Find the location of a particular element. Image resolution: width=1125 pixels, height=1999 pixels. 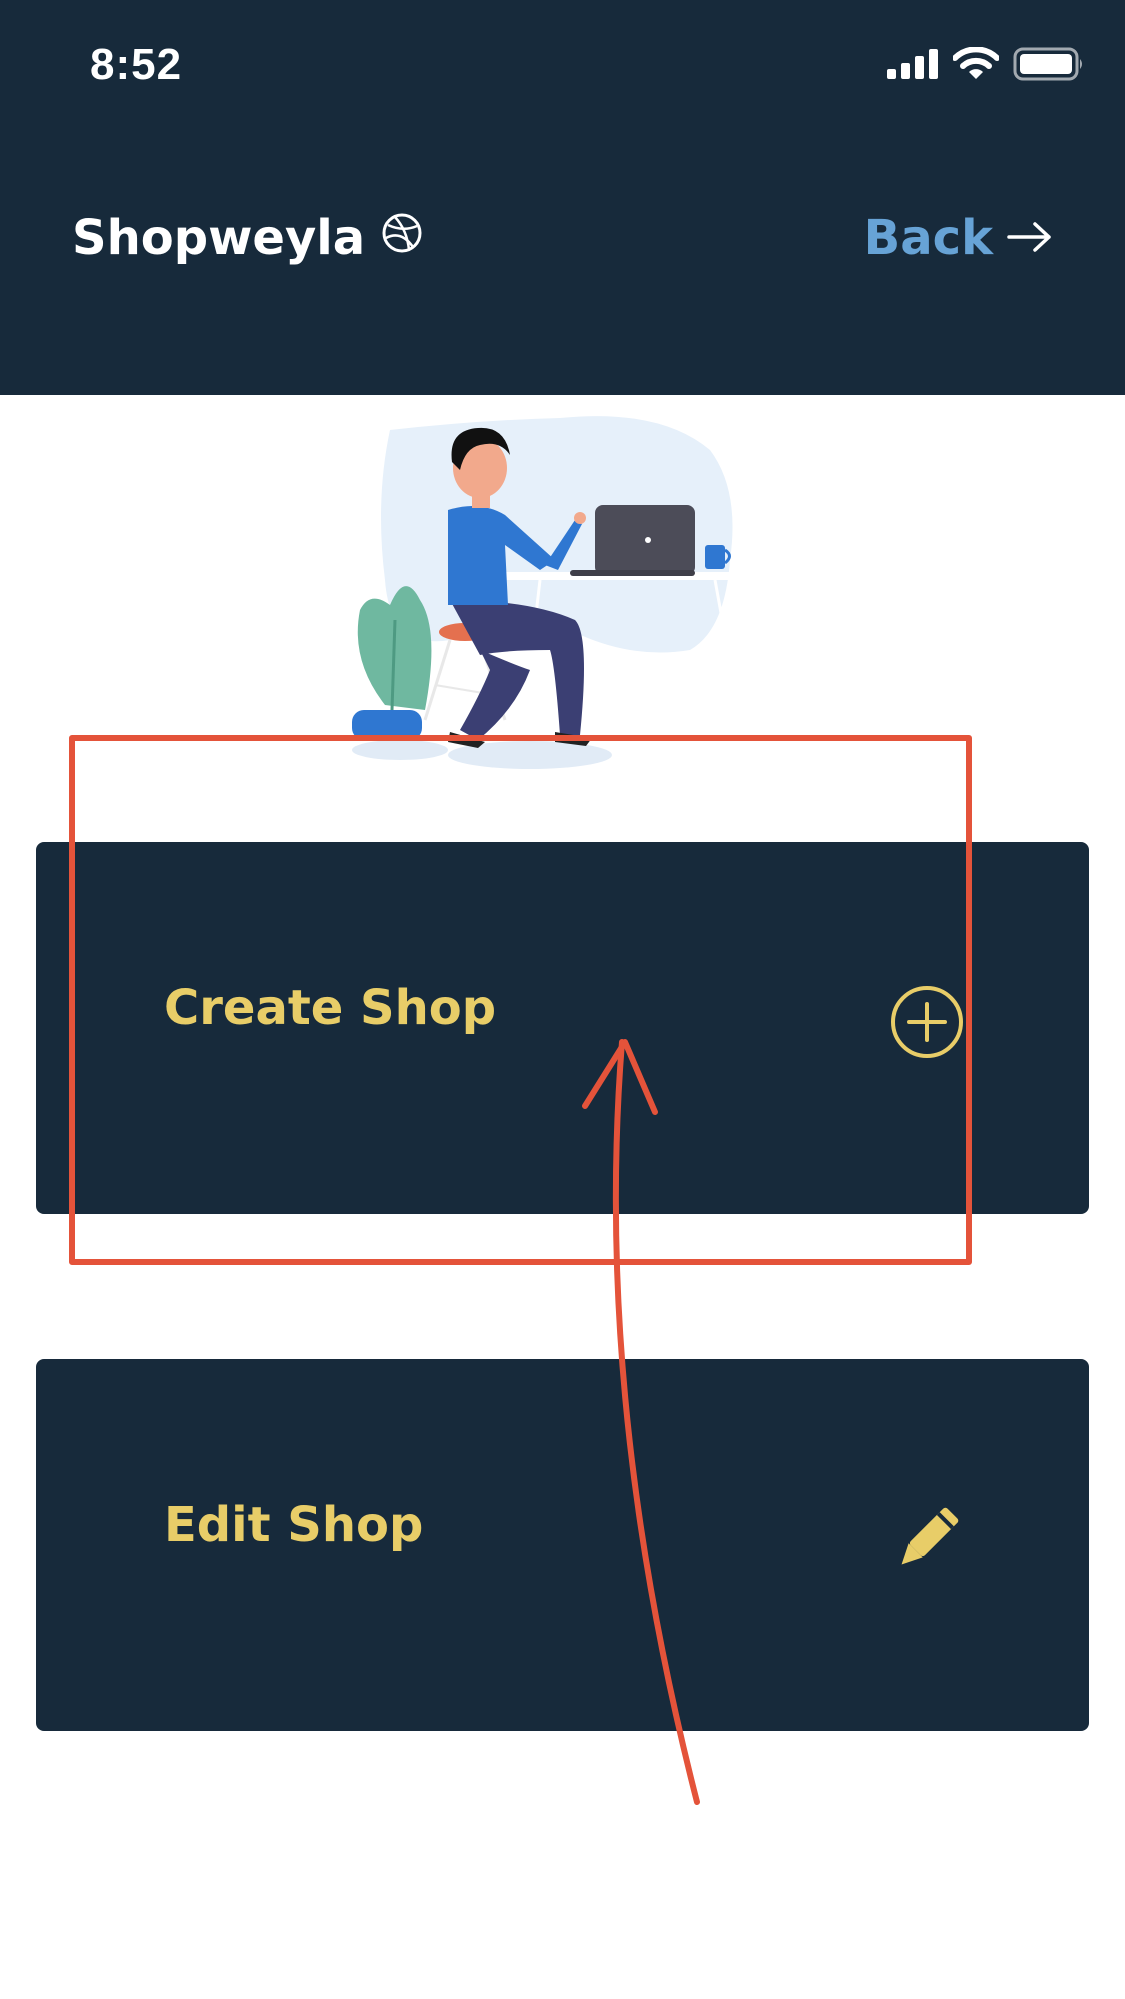

arrow-right-icon is located at coordinates (1030, 238).